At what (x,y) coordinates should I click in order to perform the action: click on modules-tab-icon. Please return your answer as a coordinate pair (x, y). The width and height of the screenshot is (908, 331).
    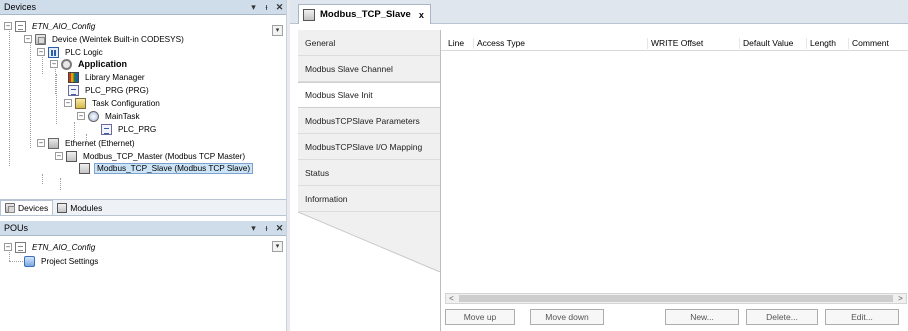
    Looking at the image, I should click on (62, 207).